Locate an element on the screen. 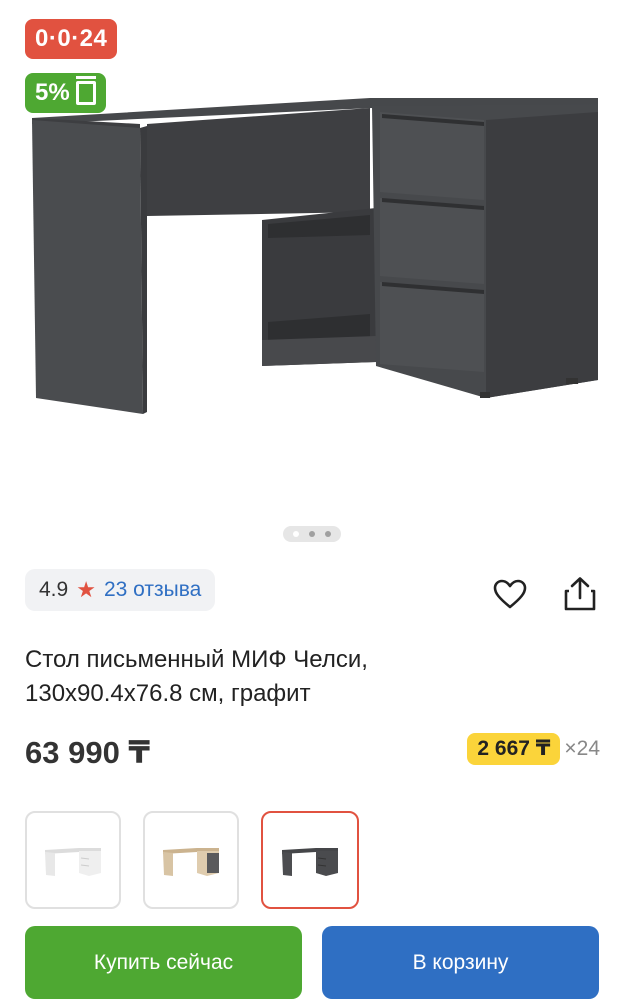 The width and height of the screenshot is (625, 999). title-line-2: 130x90.4x76.8 см, графит is located at coordinates (168, 693).